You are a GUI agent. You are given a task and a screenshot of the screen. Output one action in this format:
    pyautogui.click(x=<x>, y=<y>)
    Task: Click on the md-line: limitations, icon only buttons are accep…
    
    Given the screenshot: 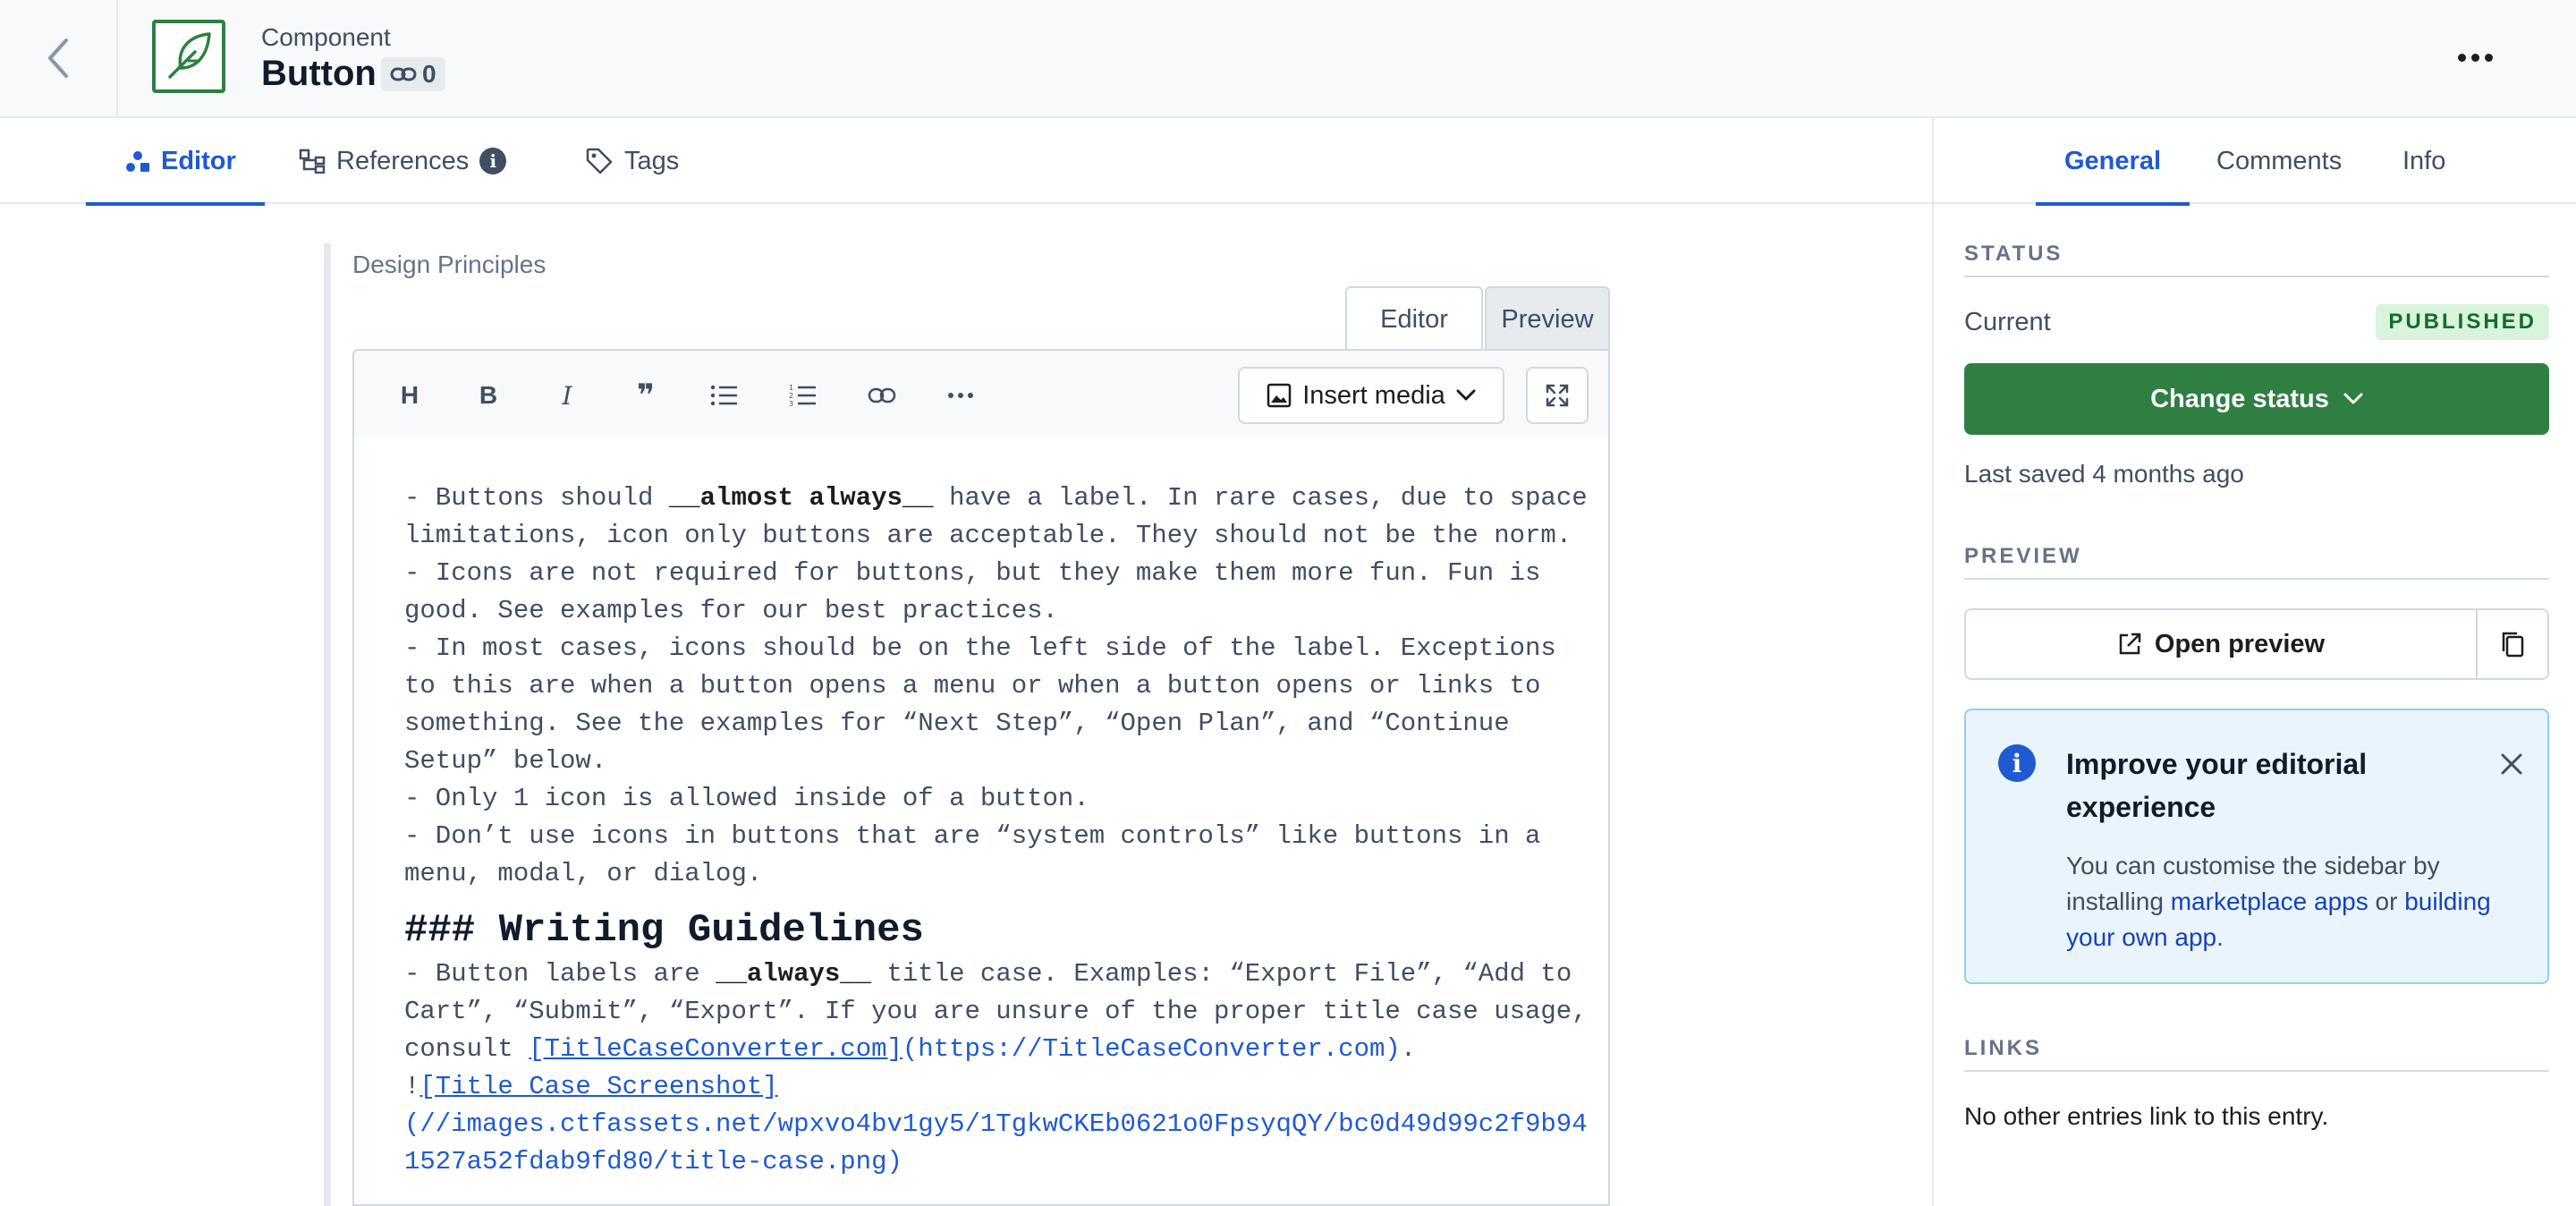 What is the action you would take?
    pyautogui.click(x=988, y=535)
    